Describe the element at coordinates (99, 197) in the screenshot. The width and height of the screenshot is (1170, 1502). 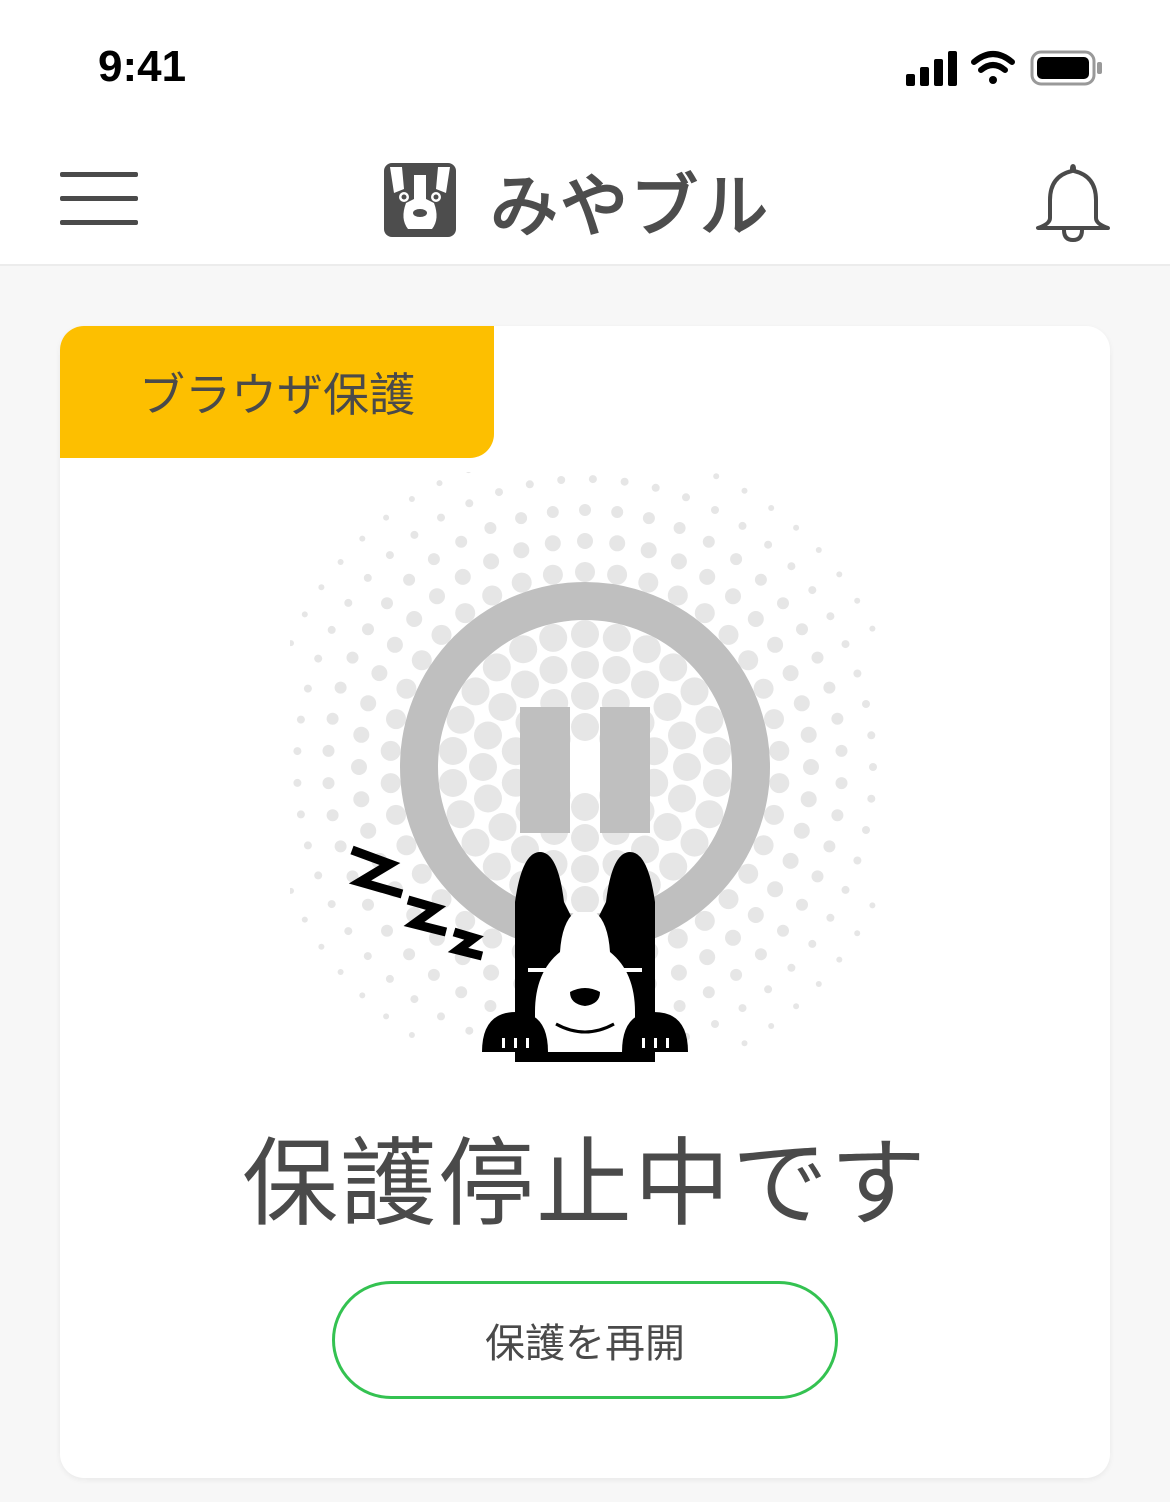
I see `menu-button` at that location.